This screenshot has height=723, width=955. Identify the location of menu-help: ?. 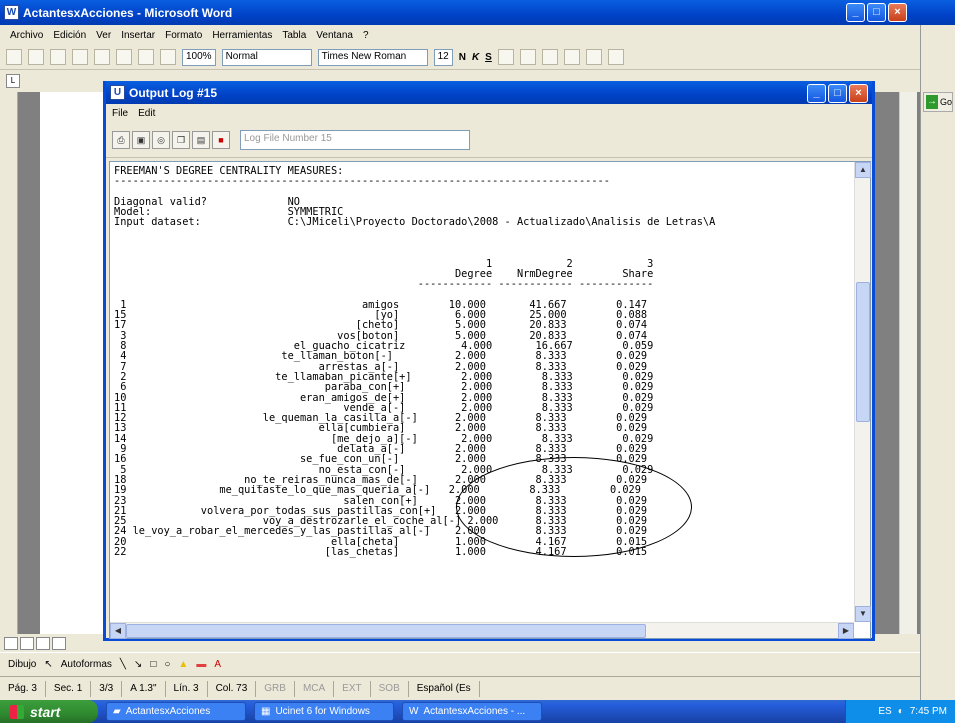
(366, 35).